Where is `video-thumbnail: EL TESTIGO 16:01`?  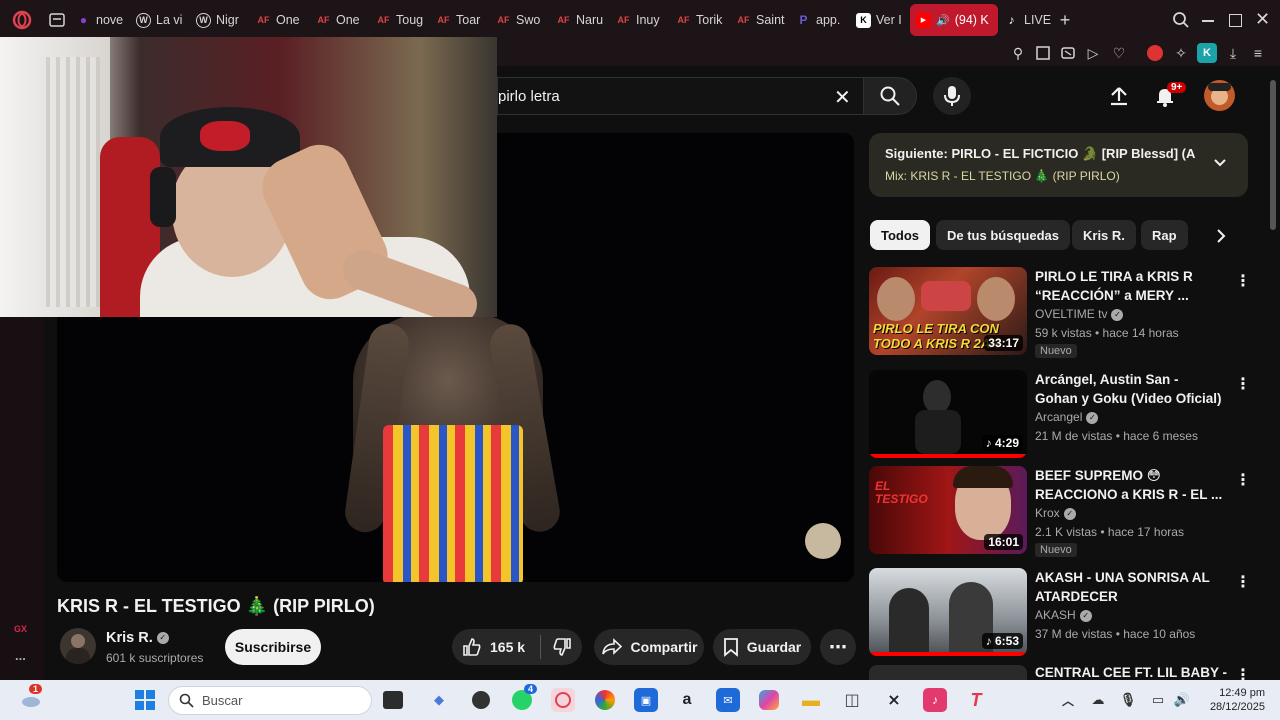 video-thumbnail: EL TESTIGO 16:01 is located at coordinates (948, 510).